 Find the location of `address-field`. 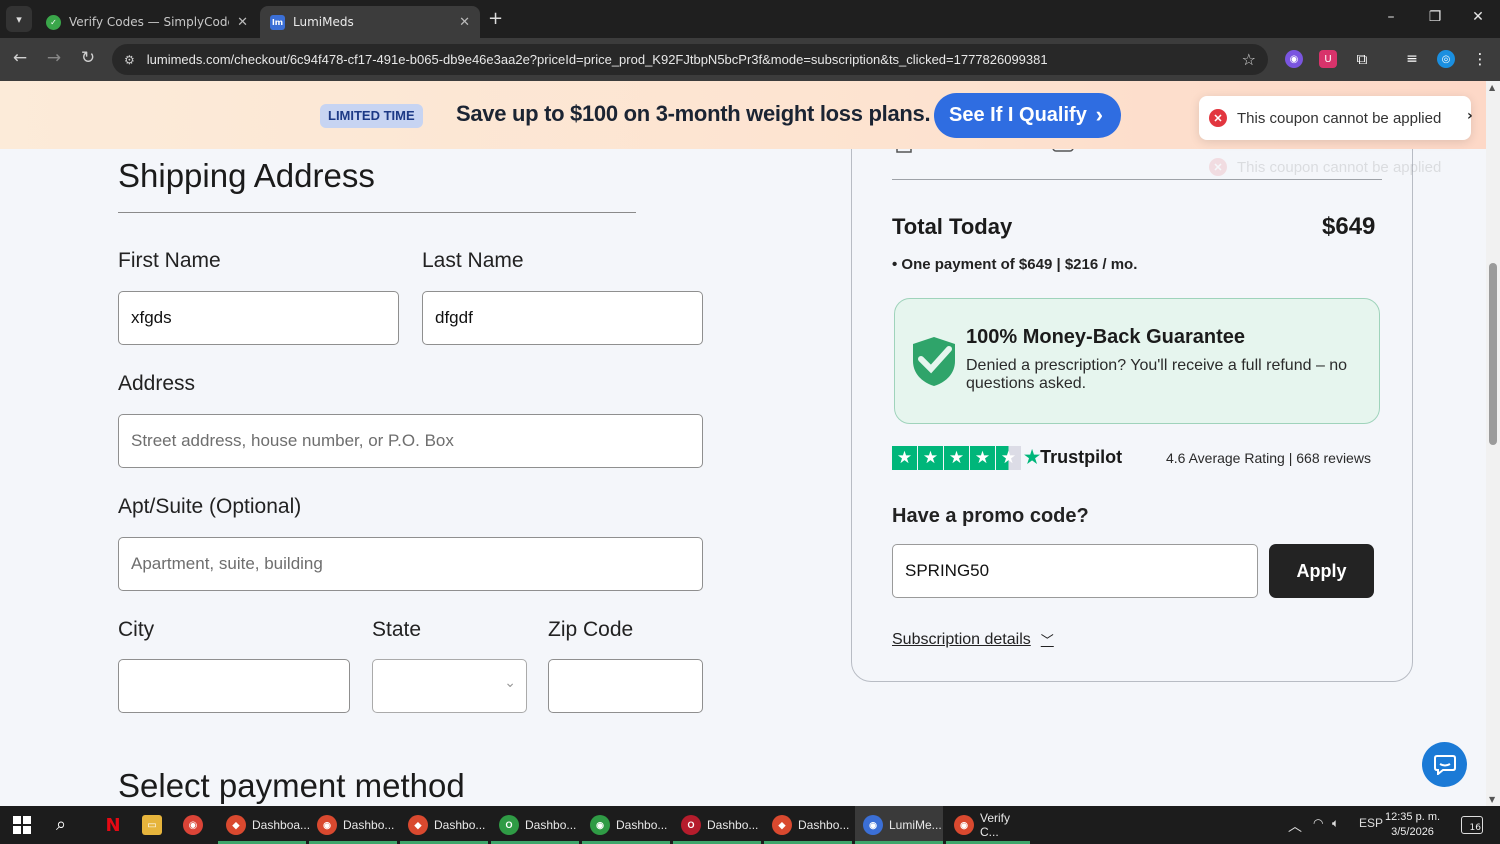

address-field is located at coordinates (410, 441).